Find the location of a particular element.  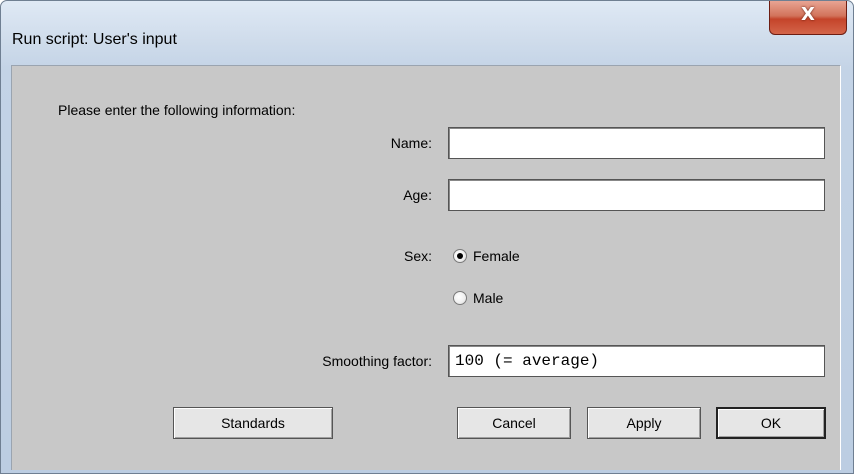

name-label: Name: is located at coordinates (411, 143).